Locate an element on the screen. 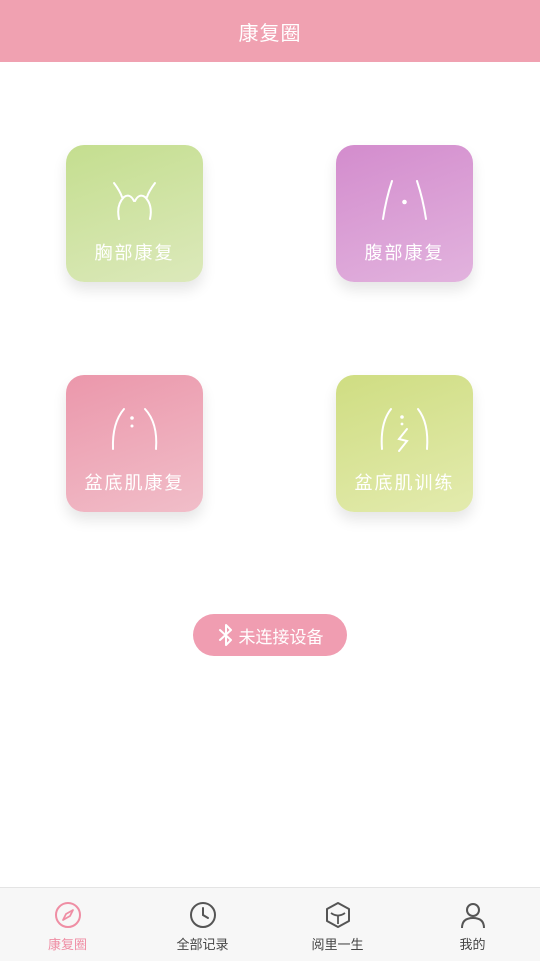 The width and height of the screenshot is (540, 961). box-icon is located at coordinates (338, 915).